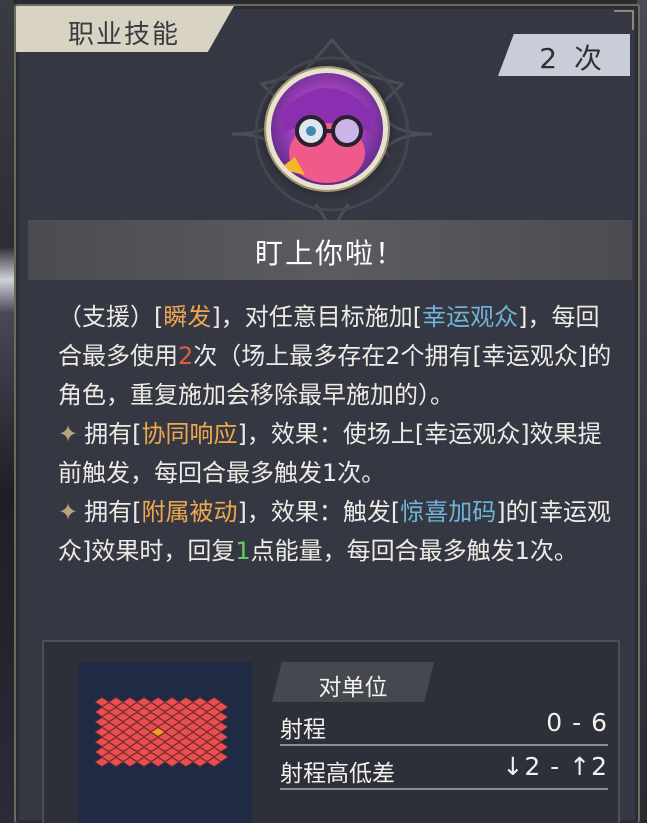 The height and width of the screenshot is (823, 647). I want to click on energy-restore-number: 1, so click(243, 551).